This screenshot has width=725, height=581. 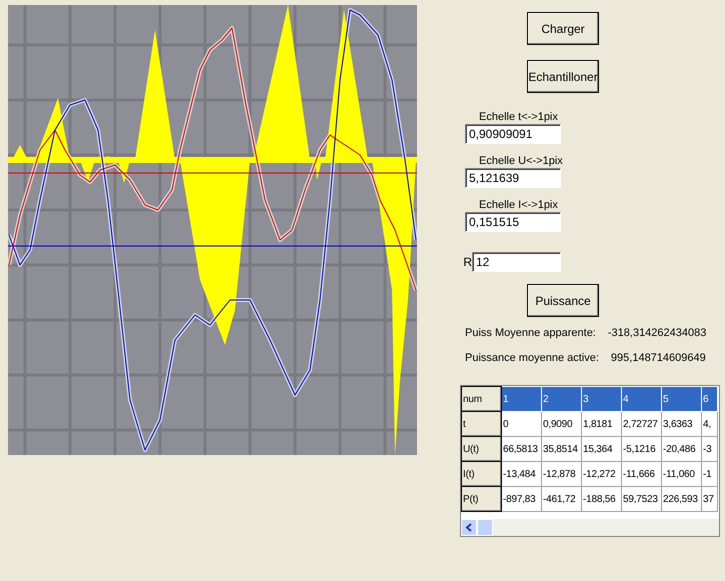 What do you see at coordinates (657, 333) in the screenshot?
I see `result-value: -318,314262434083` at bounding box center [657, 333].